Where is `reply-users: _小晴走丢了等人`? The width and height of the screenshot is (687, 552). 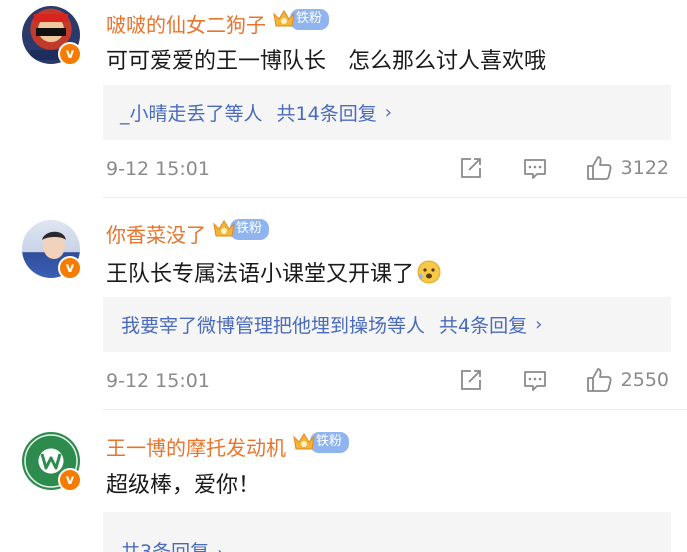 reply-users: _小晴走丢了等人 is located at coordinates (191, 114).